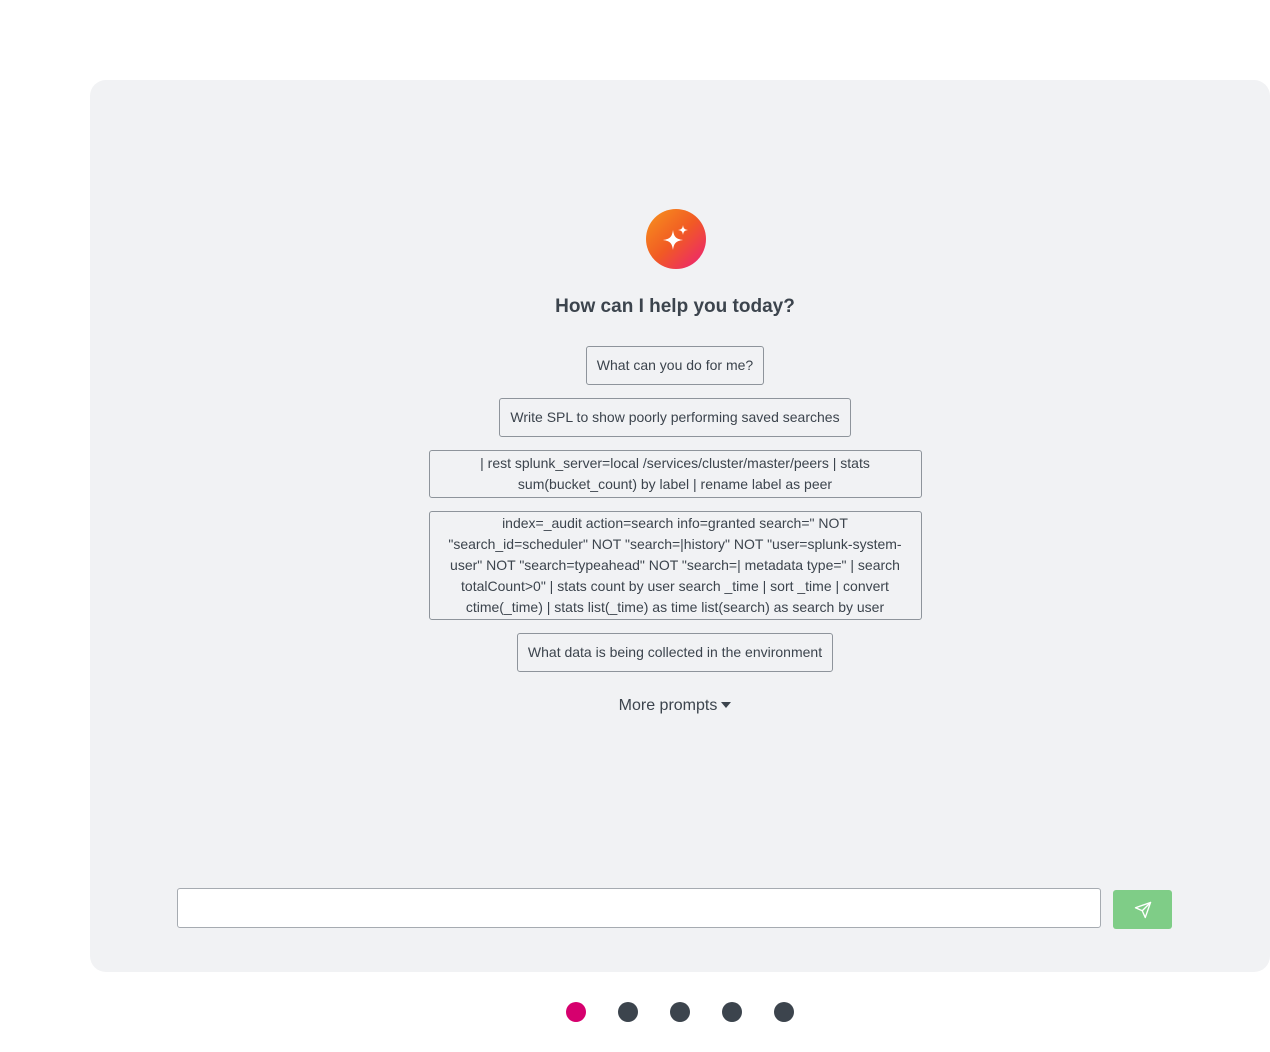 The width and height of the screenshot is (1270, 1052). Describe the element at coordinates (675, 306) in the screenshot. I see `page-title: How can I help you today?` at that location.